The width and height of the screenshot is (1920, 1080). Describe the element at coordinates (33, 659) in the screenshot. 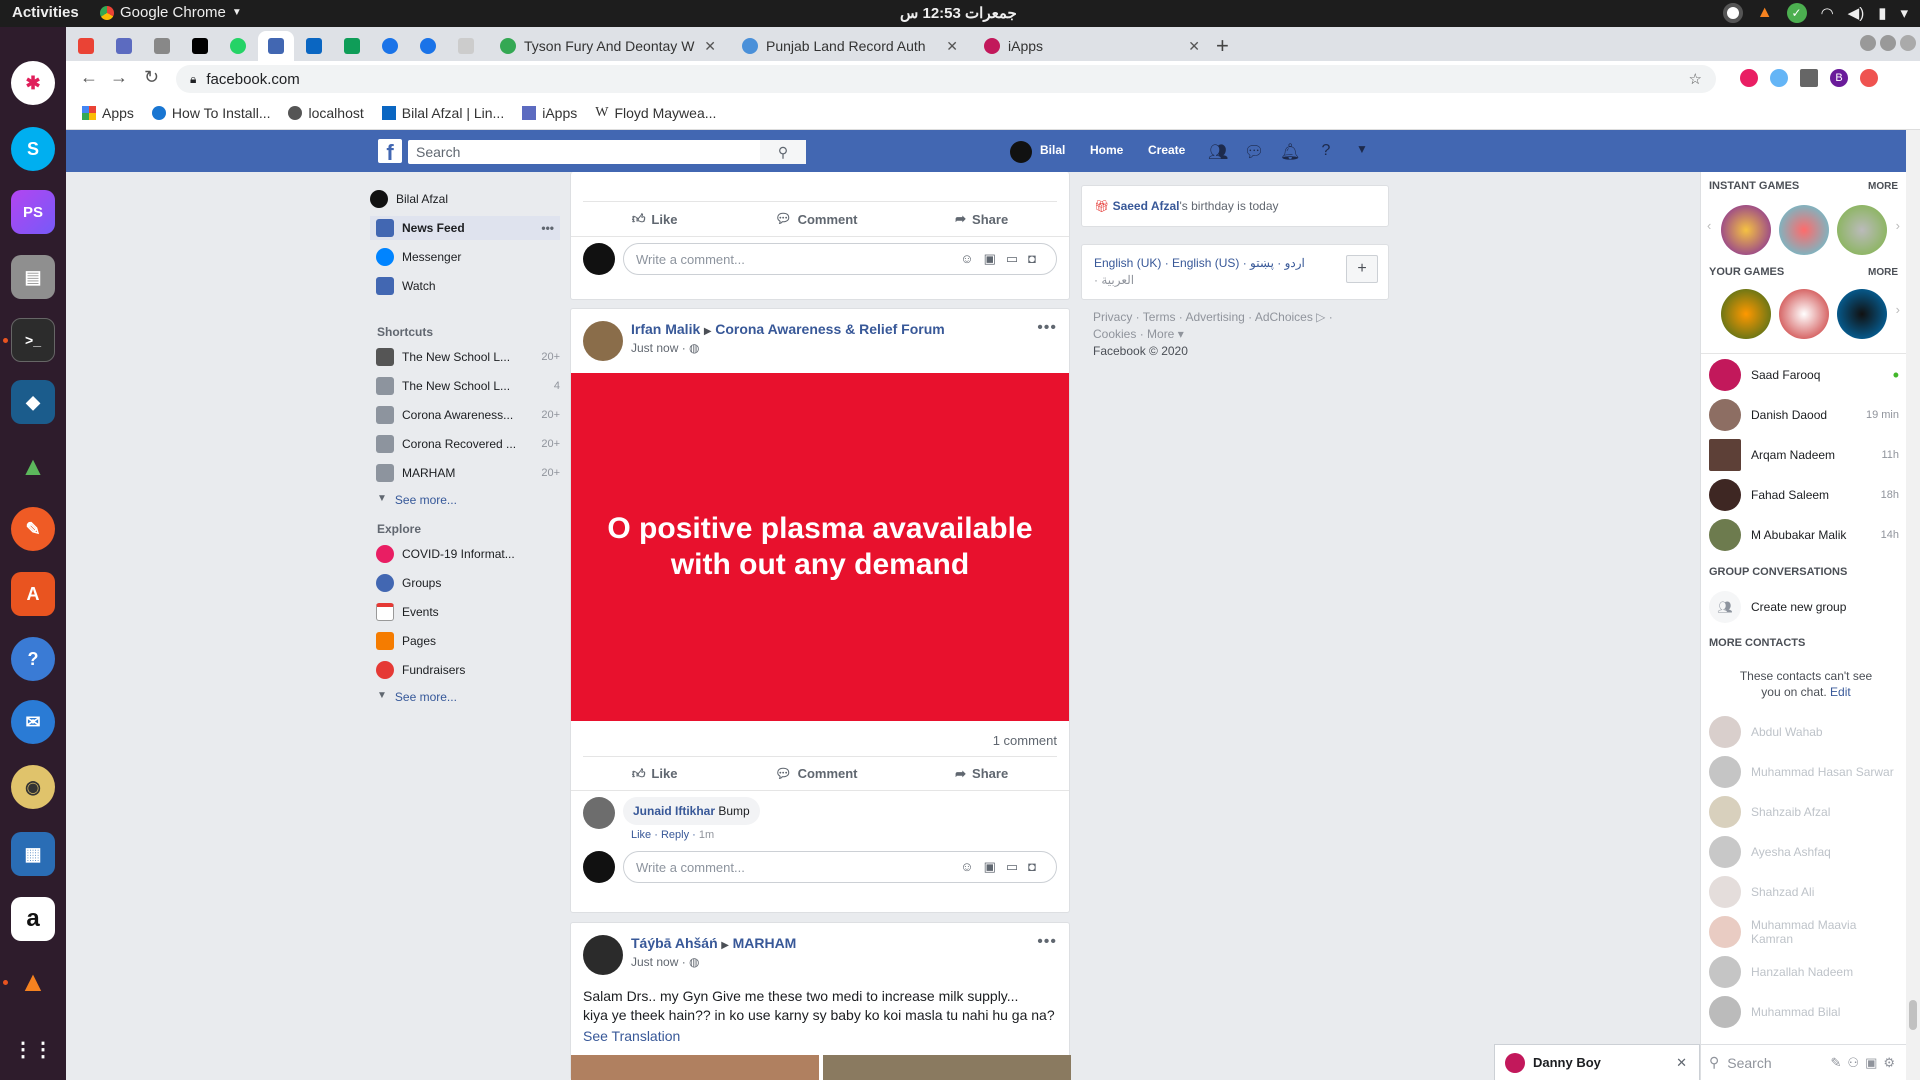

I see `dock-help-icon: ?` at that location.